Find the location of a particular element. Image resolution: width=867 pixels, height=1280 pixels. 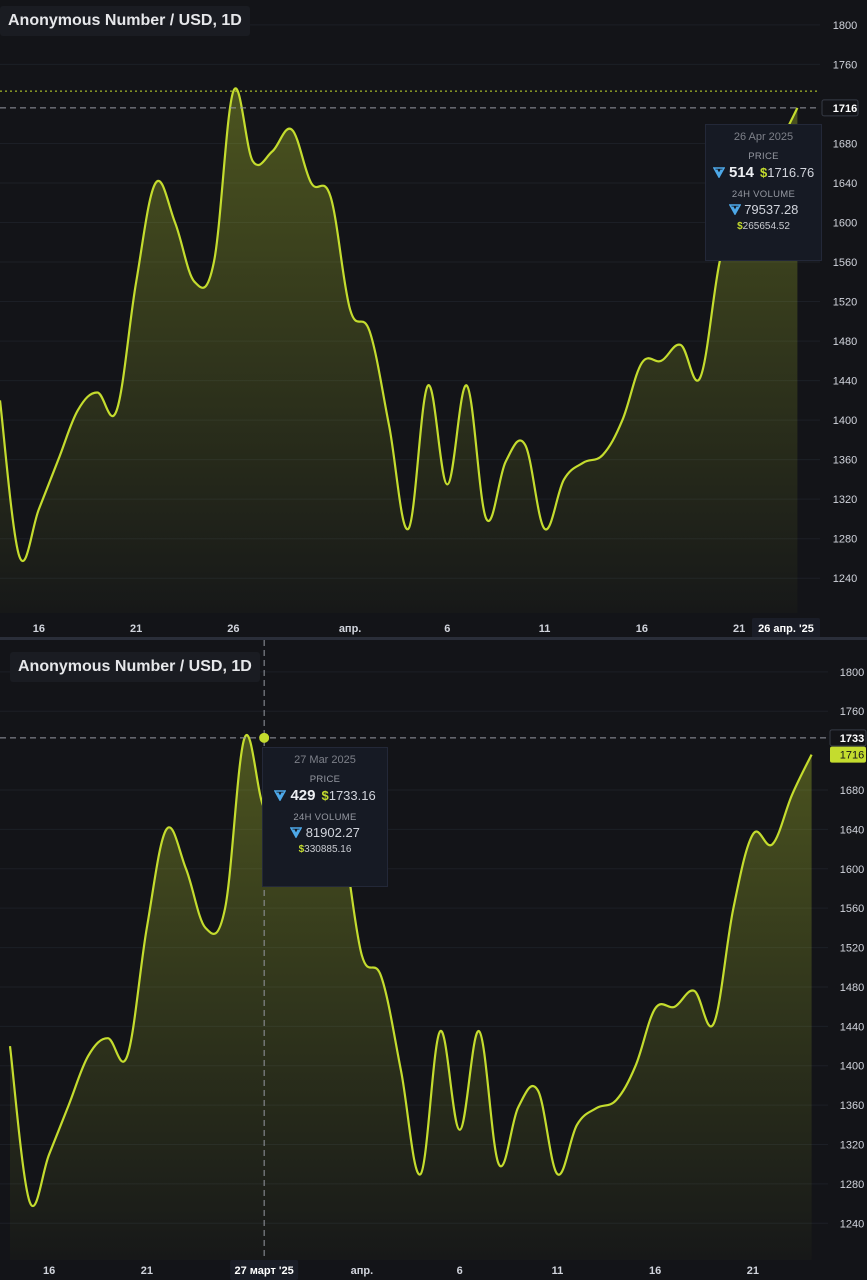

y-tick-label: 1480 is located at coordinates (845, 342).